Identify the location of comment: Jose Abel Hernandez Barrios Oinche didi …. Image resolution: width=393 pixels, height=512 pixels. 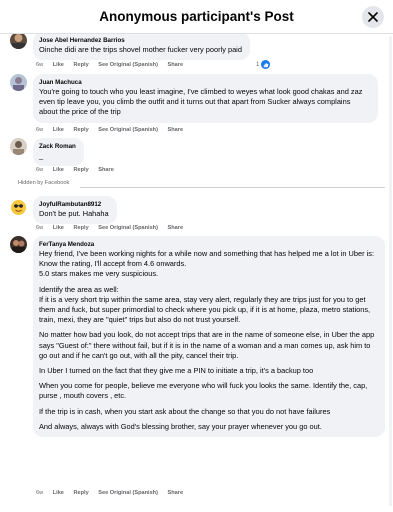
(197, 49).